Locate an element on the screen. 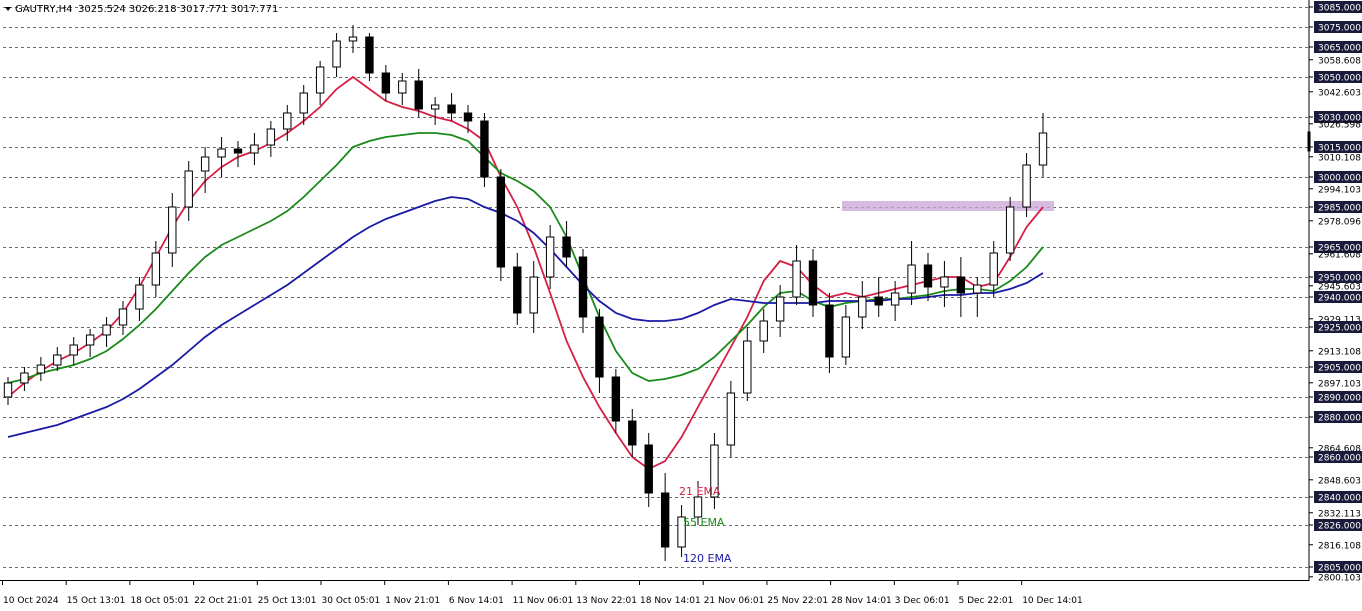  price-level-label: 2905.000 is located at coordinates (1339, 369).